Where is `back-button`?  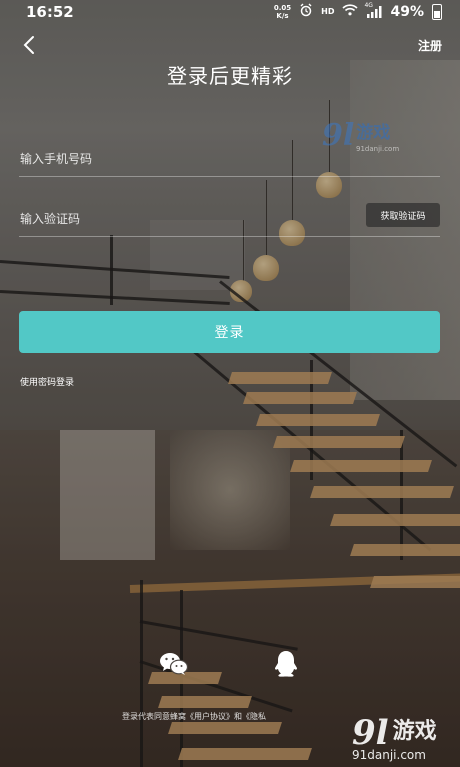 back-button is located at coordinates (29, 45).